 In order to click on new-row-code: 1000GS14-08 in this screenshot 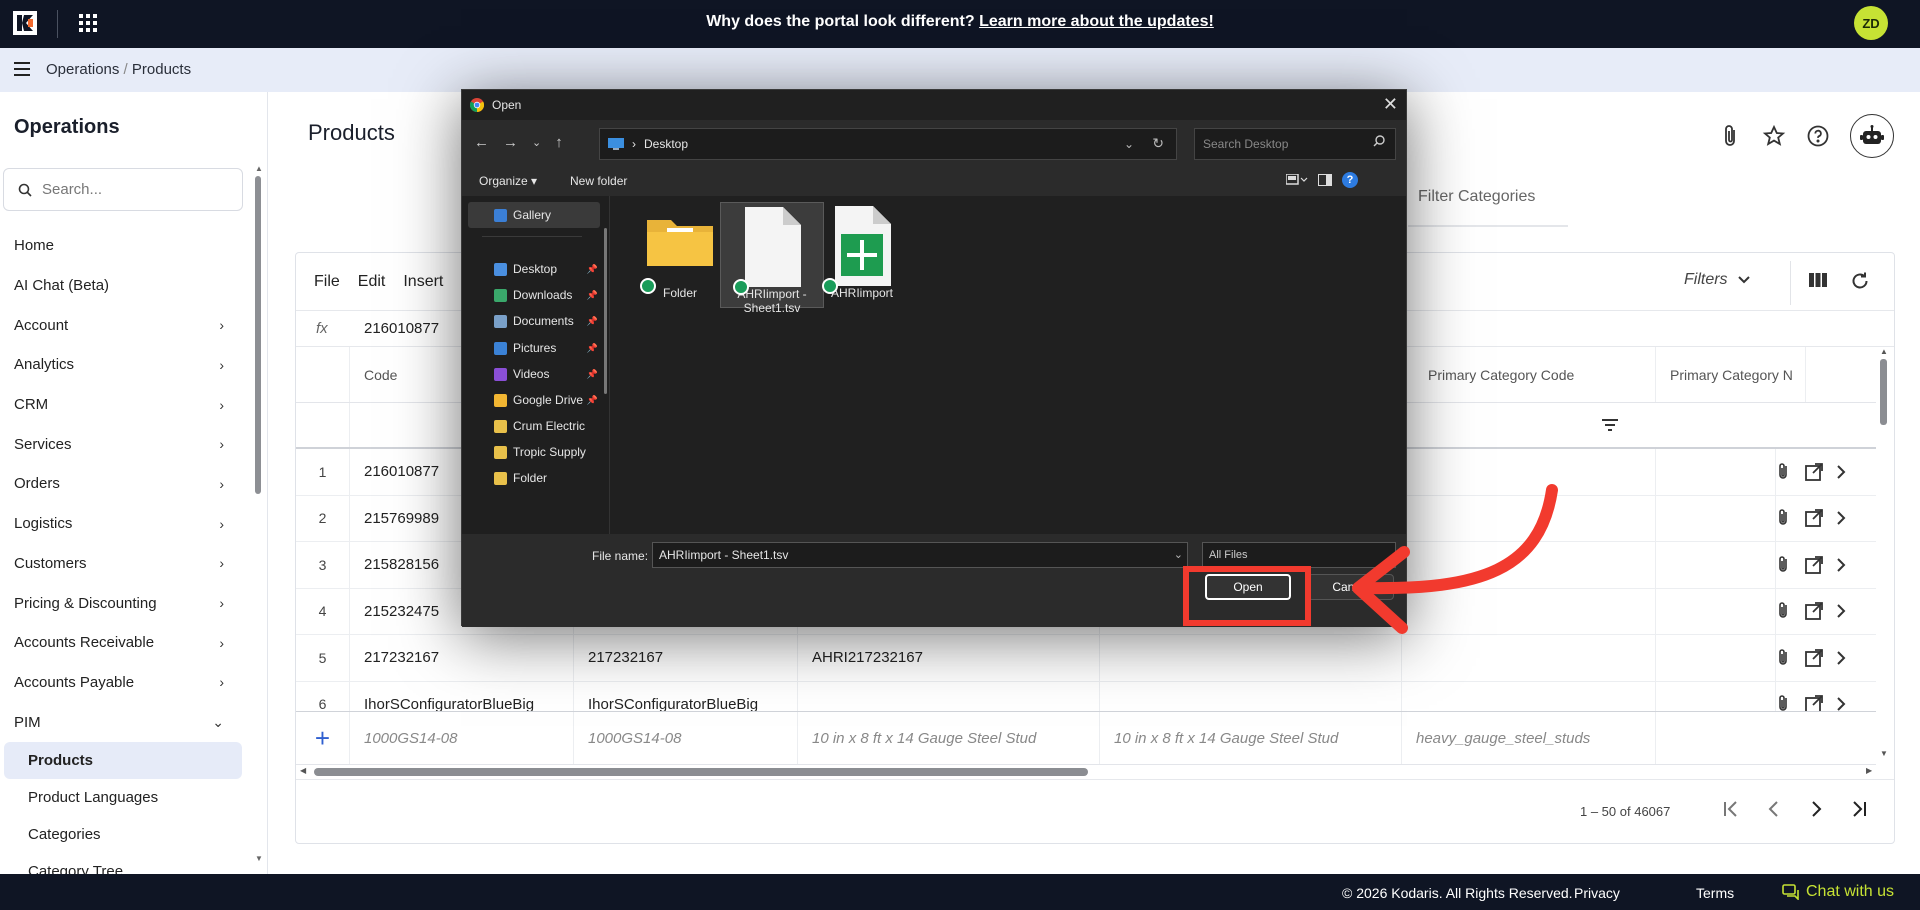, I will do `click(462, 738)`.